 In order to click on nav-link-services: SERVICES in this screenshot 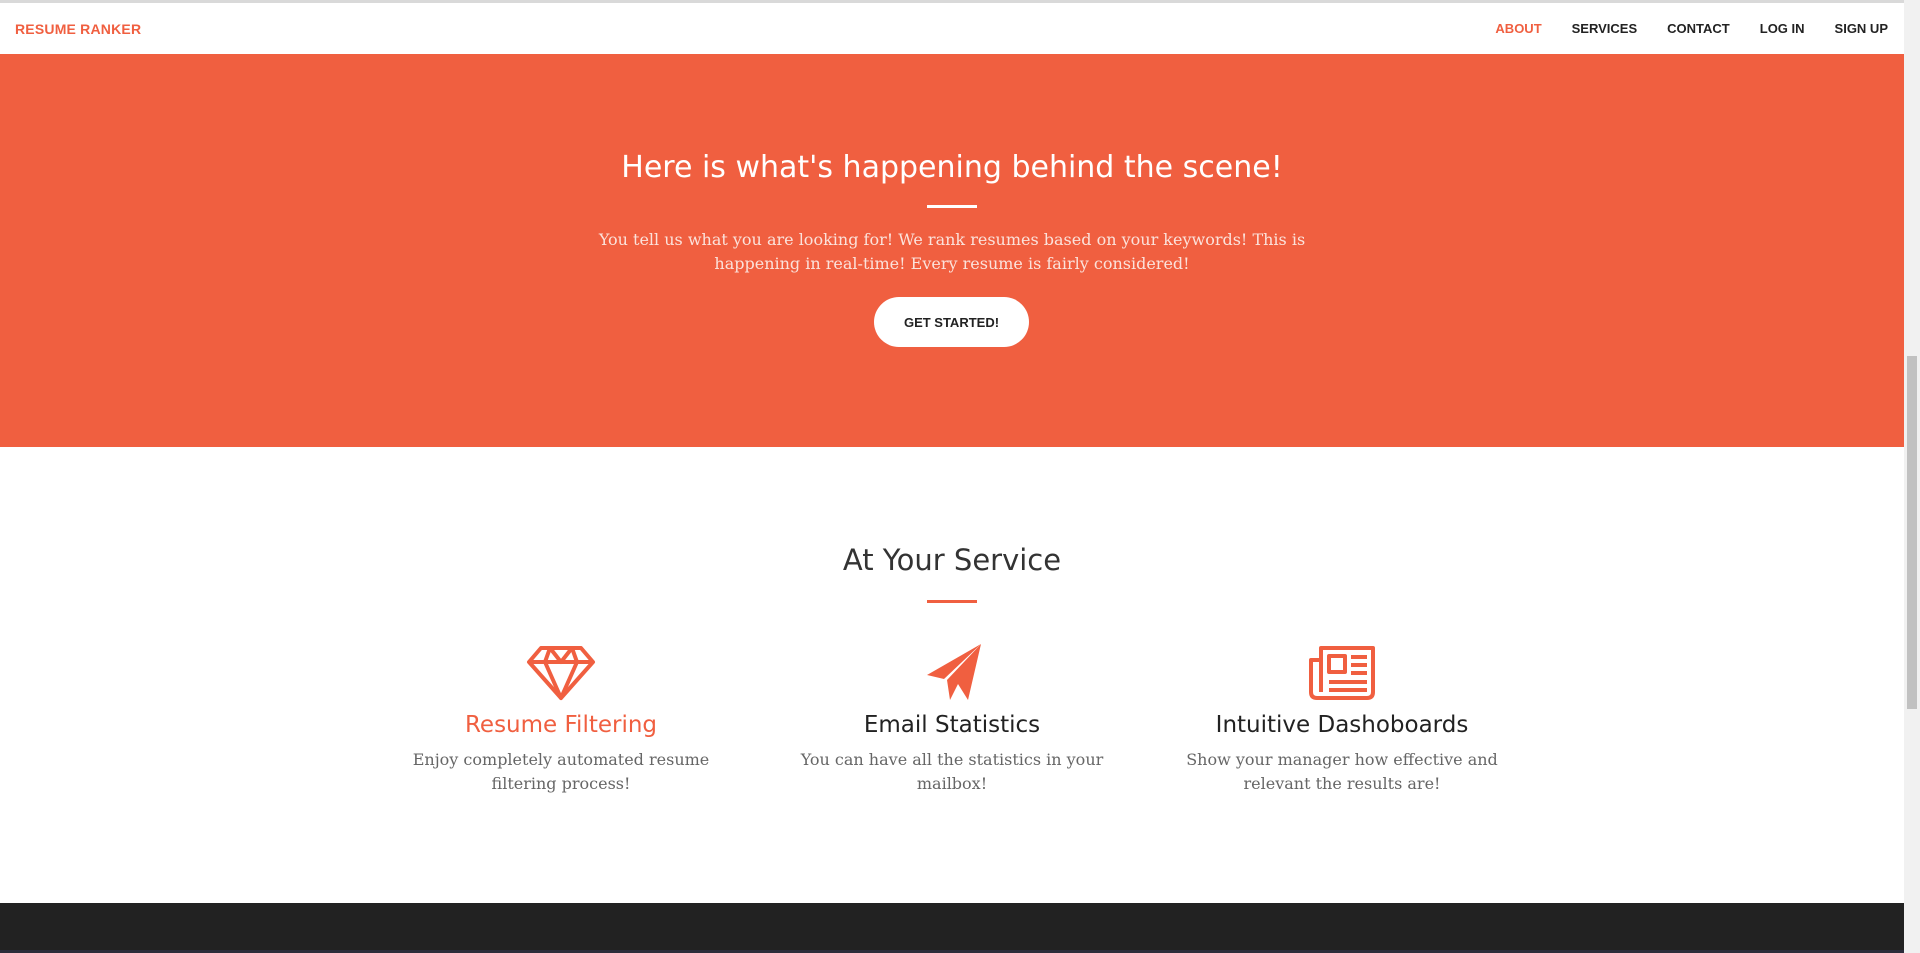, I will do `click(1605, 28)`.